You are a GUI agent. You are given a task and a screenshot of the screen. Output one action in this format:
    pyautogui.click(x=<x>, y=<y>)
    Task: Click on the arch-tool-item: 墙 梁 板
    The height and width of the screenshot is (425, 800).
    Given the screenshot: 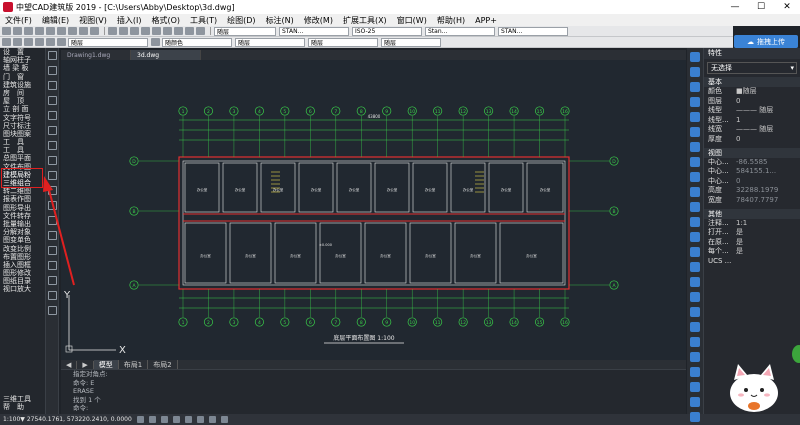 What is the action you would take?
    pyautogui.click(x=22, y=68)
    